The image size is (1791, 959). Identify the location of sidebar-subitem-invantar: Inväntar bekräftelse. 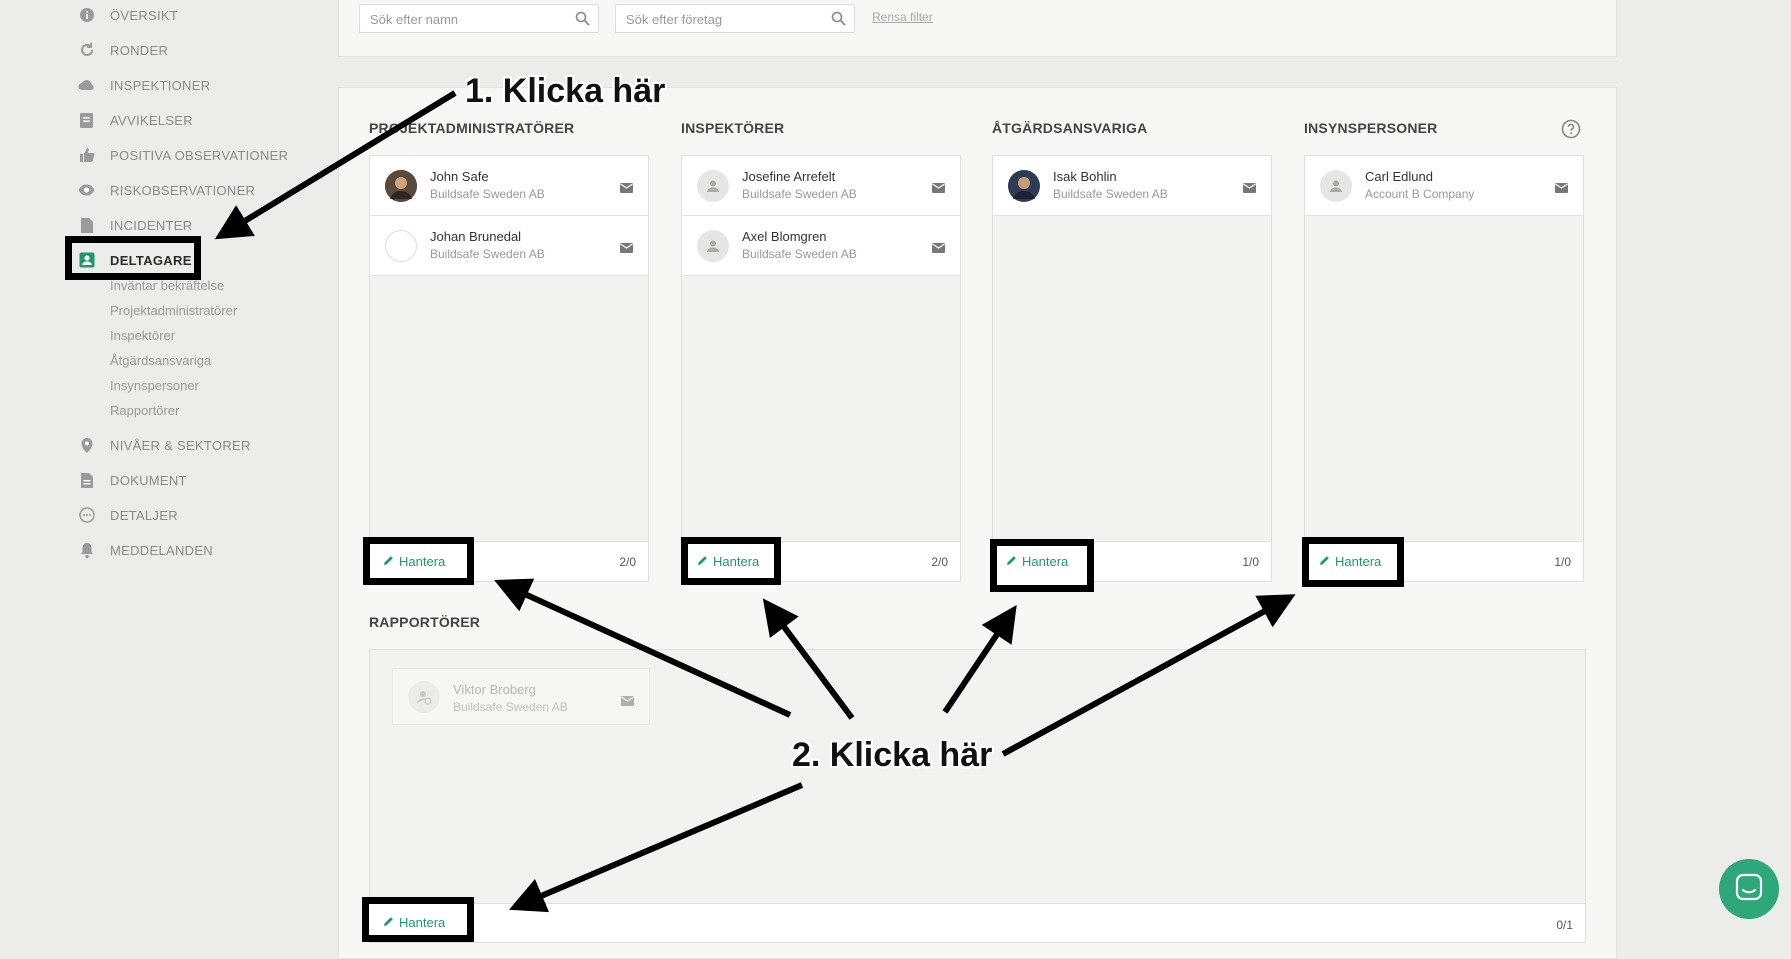
(167, 285).